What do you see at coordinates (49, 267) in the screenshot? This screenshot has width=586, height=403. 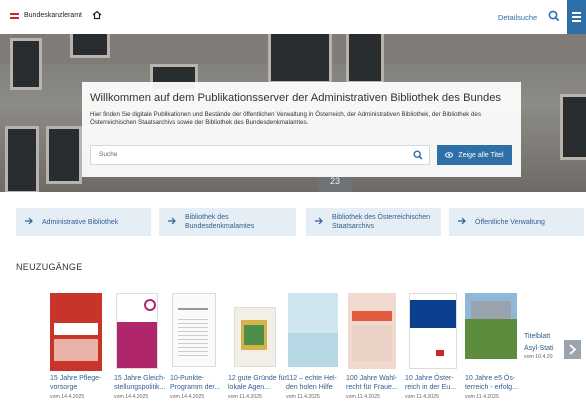 I see `section-title: NEUZUGÄNGE` at bounding box center [49, 267].